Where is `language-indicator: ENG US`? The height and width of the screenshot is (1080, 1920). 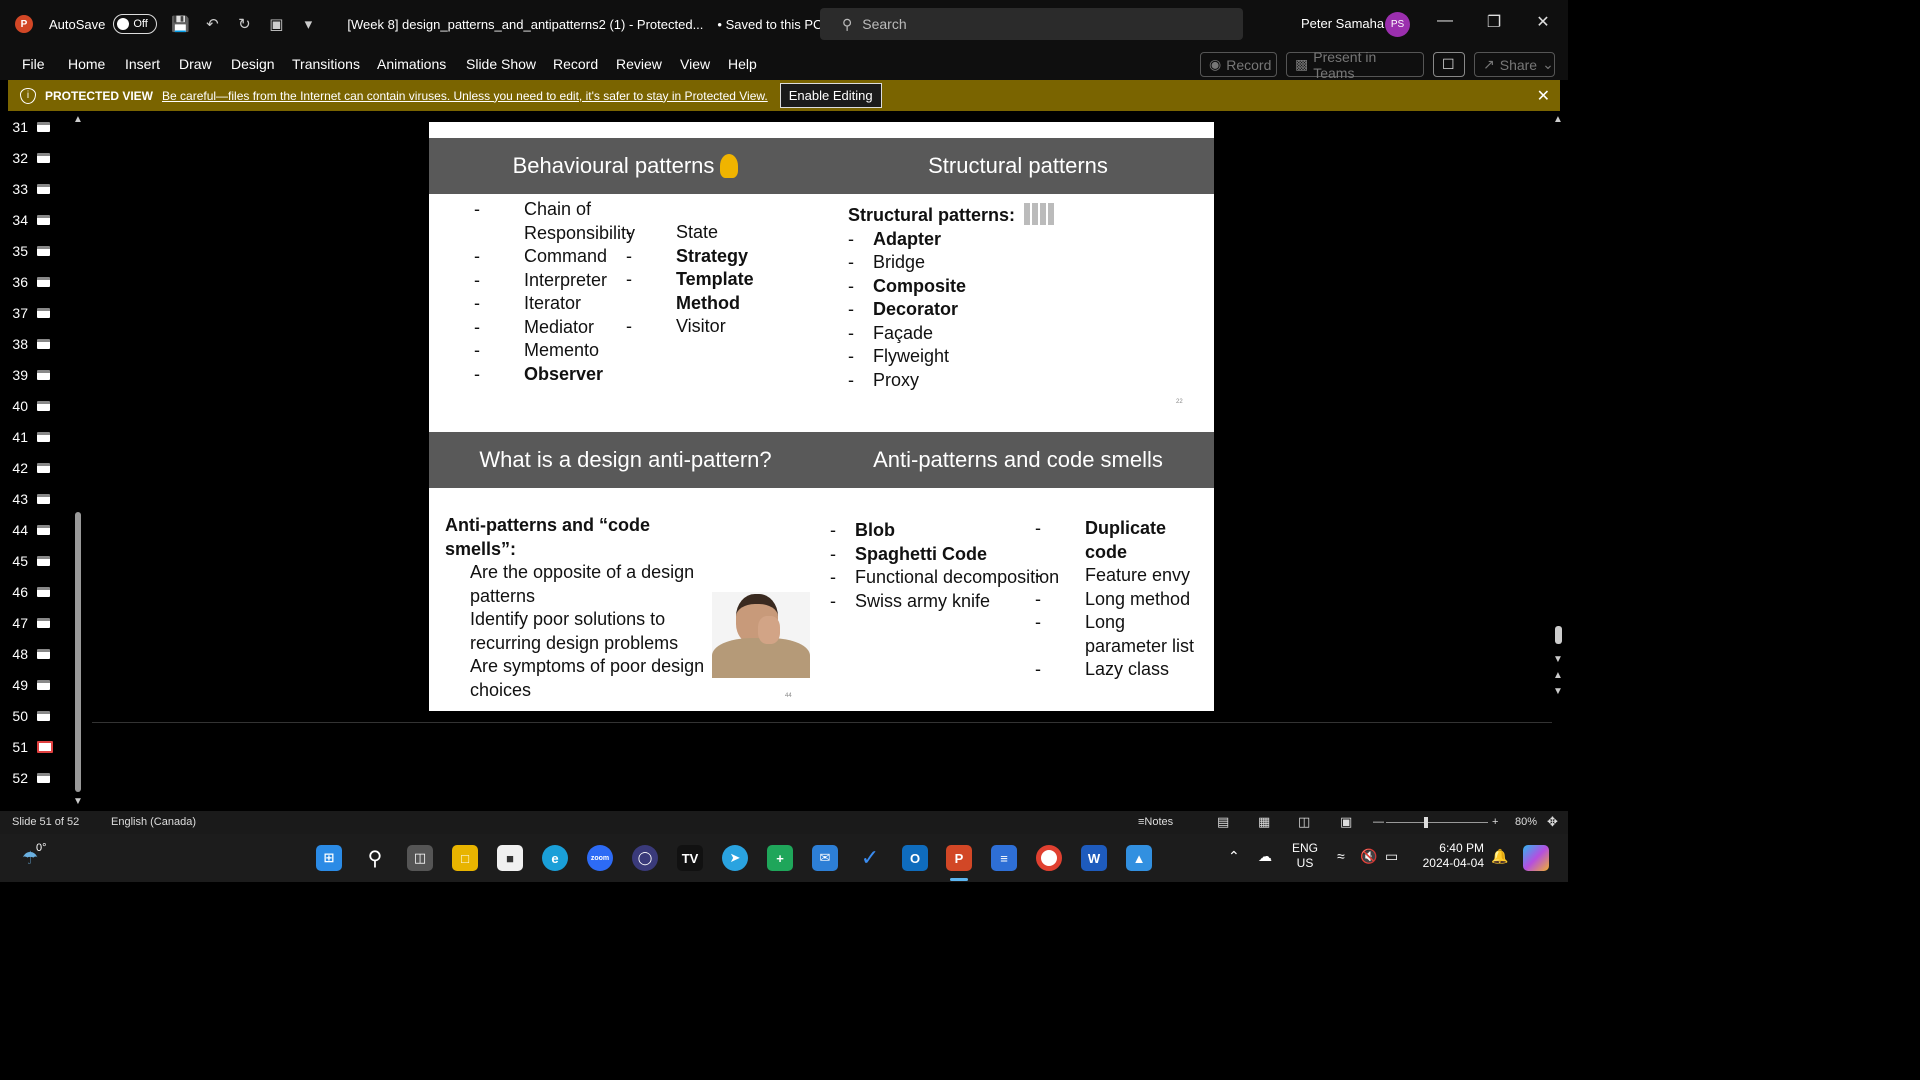 language-indicator: ENG US is located at coordinates (1305, 856).